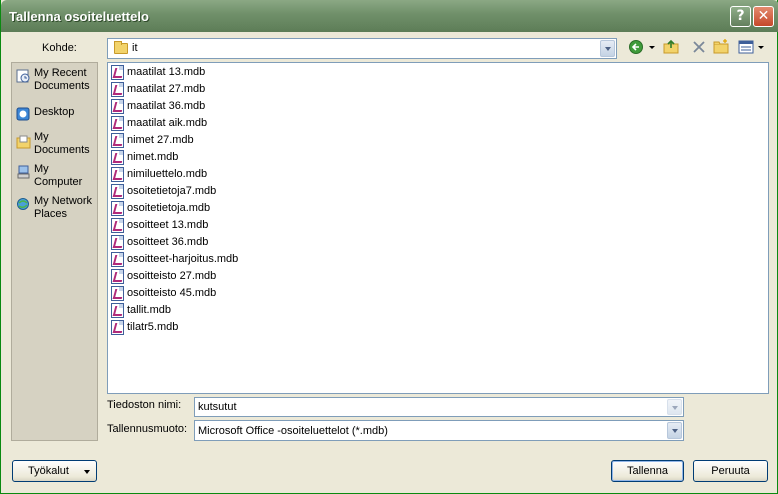  I want to click on save-button-label: Tallenna, so click(647, 471).